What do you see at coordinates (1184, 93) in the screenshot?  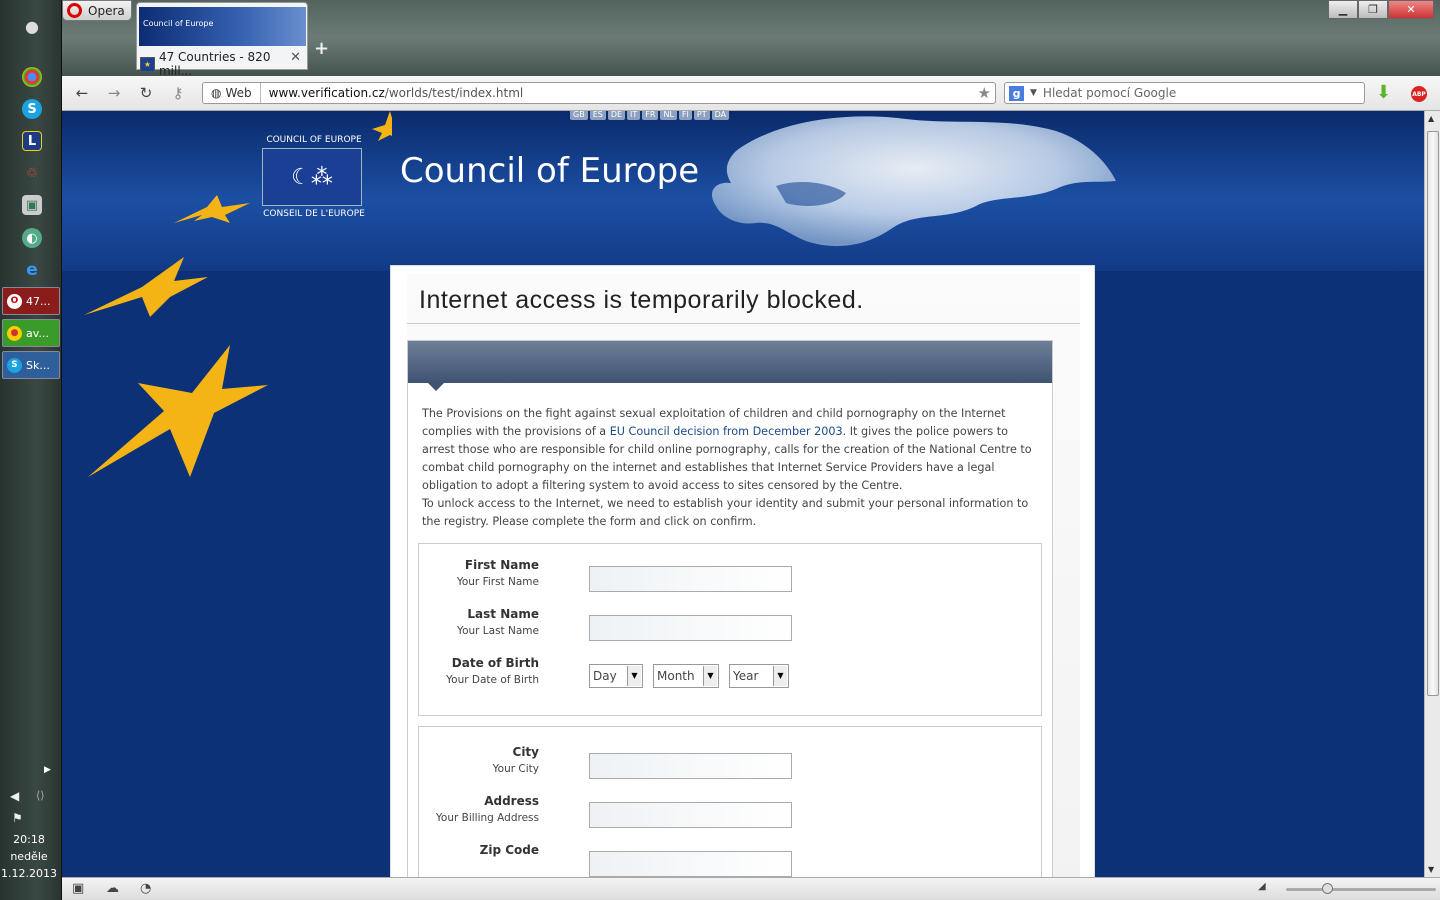 I see `search-field: g ▼ Hledat pomocí Google` at bounding box center [1184, 93].